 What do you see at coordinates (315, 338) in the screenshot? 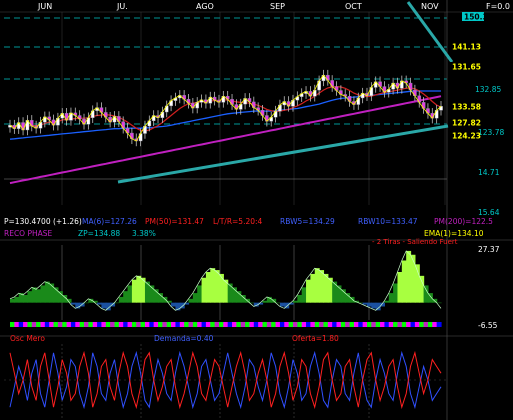
I see `bottom-label: Oferta=1.80` at bounding box center [315, 338].